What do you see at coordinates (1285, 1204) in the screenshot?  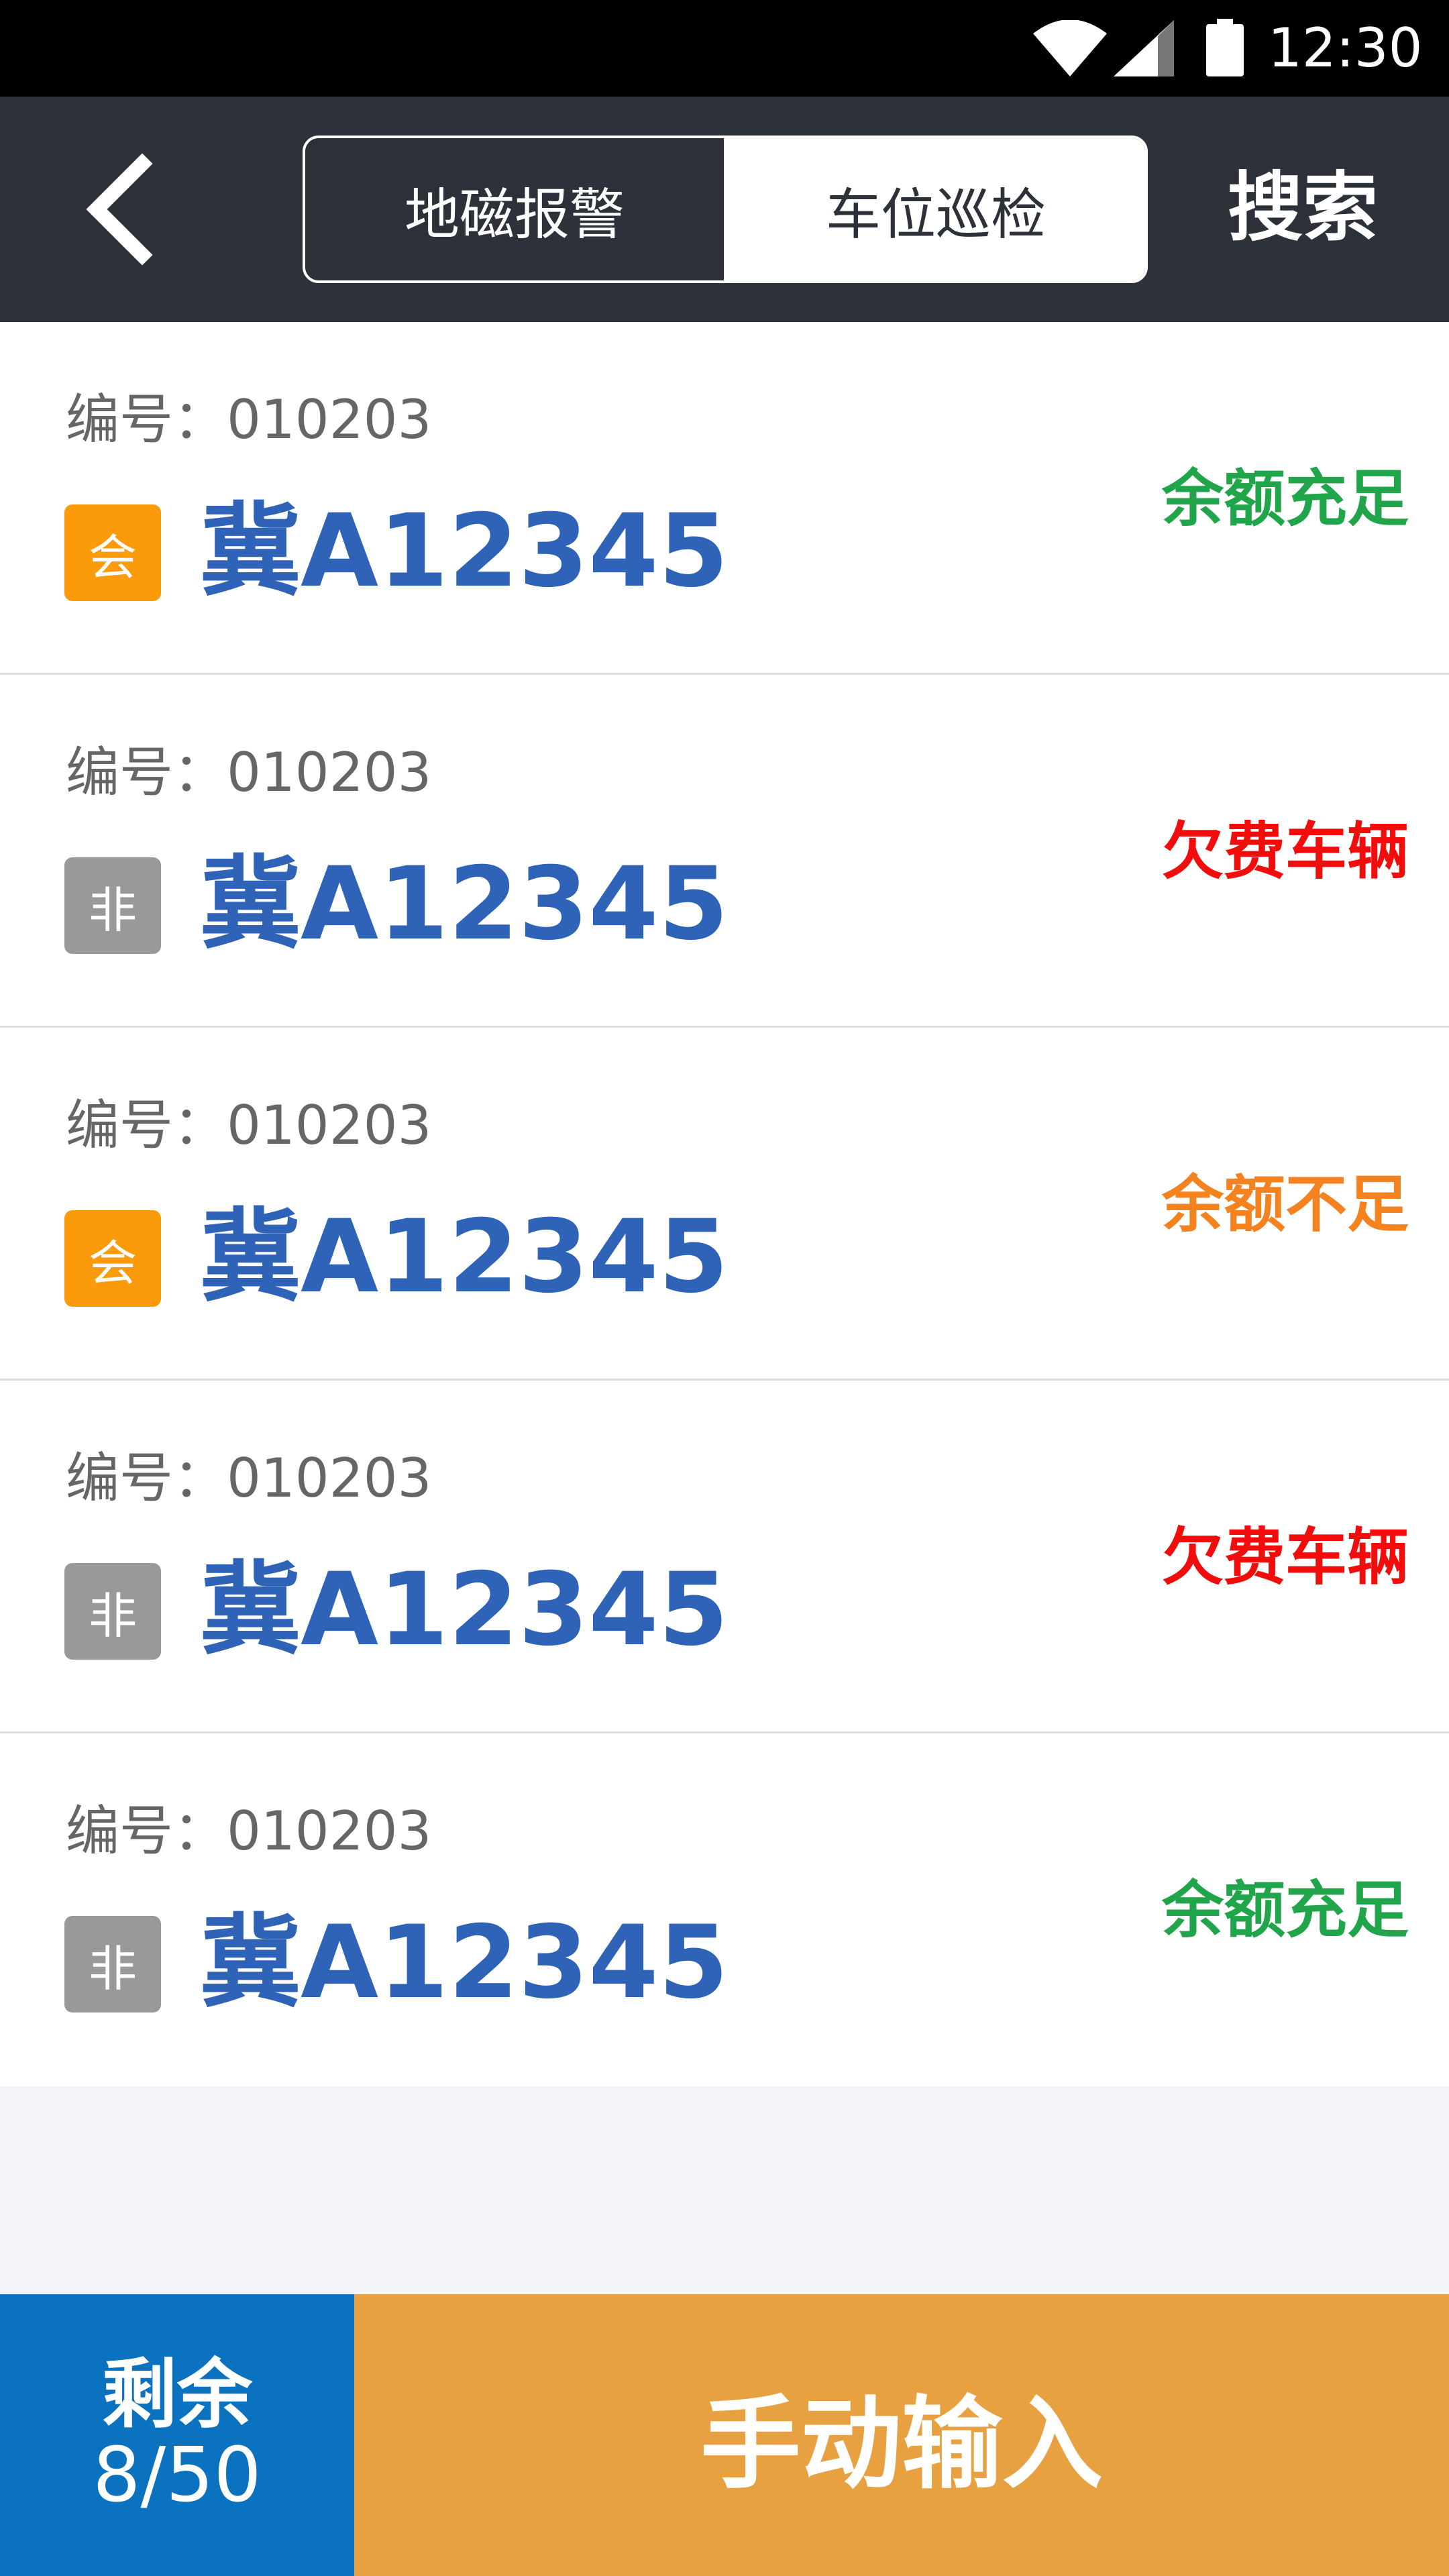 I see `balance-status: 余额不足` at bounding box center [1285, 1204].